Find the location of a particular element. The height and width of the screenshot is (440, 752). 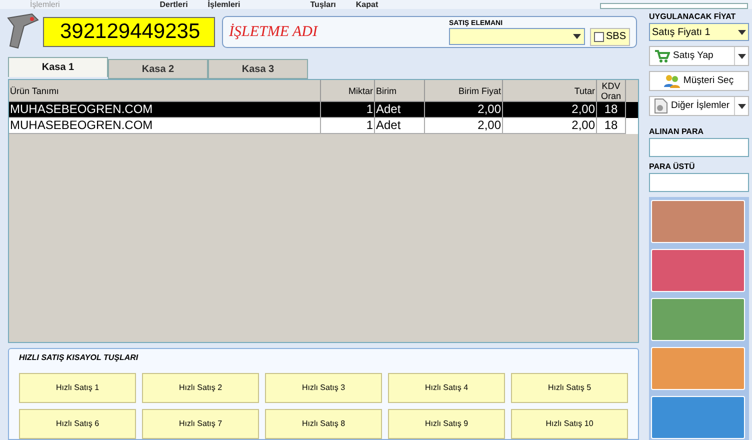

table-cell: MUHASEBEOGREN.COM is located at coordinates (165, 126).